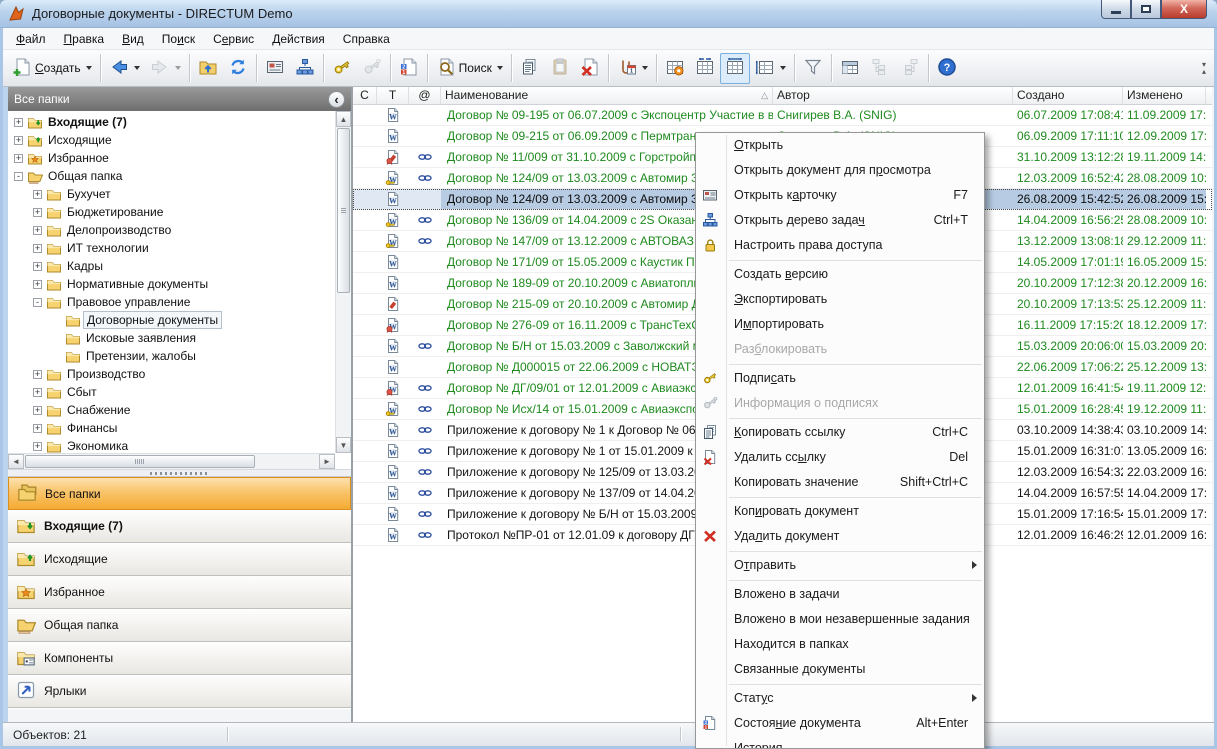  What do you see at coordinates (171, 392) in the screenshot?
I see `tree-item: + Сбыт` at bounding box center [171, 392].